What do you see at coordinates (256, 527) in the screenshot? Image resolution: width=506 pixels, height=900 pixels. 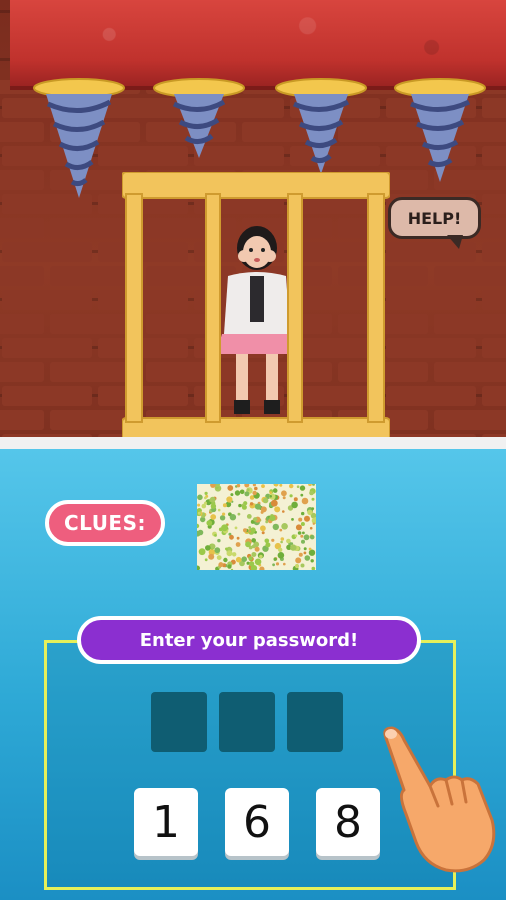 I see `color-blind-clue-image` at bounding box center [256, 527].